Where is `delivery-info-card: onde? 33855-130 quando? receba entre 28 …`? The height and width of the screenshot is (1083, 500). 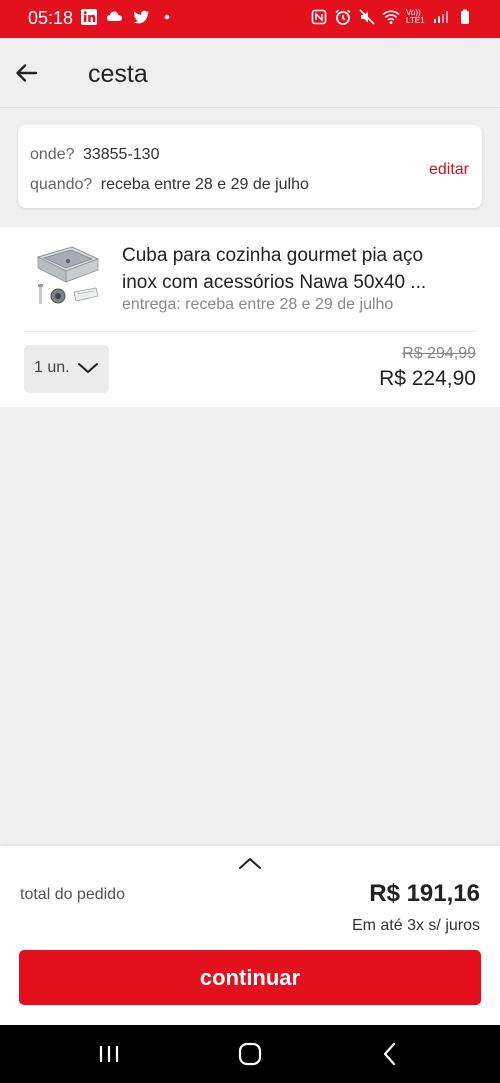
delivery-info-card: onde? 33855-130 quando? receba entre 28 … is located at coordinates (250, 166).